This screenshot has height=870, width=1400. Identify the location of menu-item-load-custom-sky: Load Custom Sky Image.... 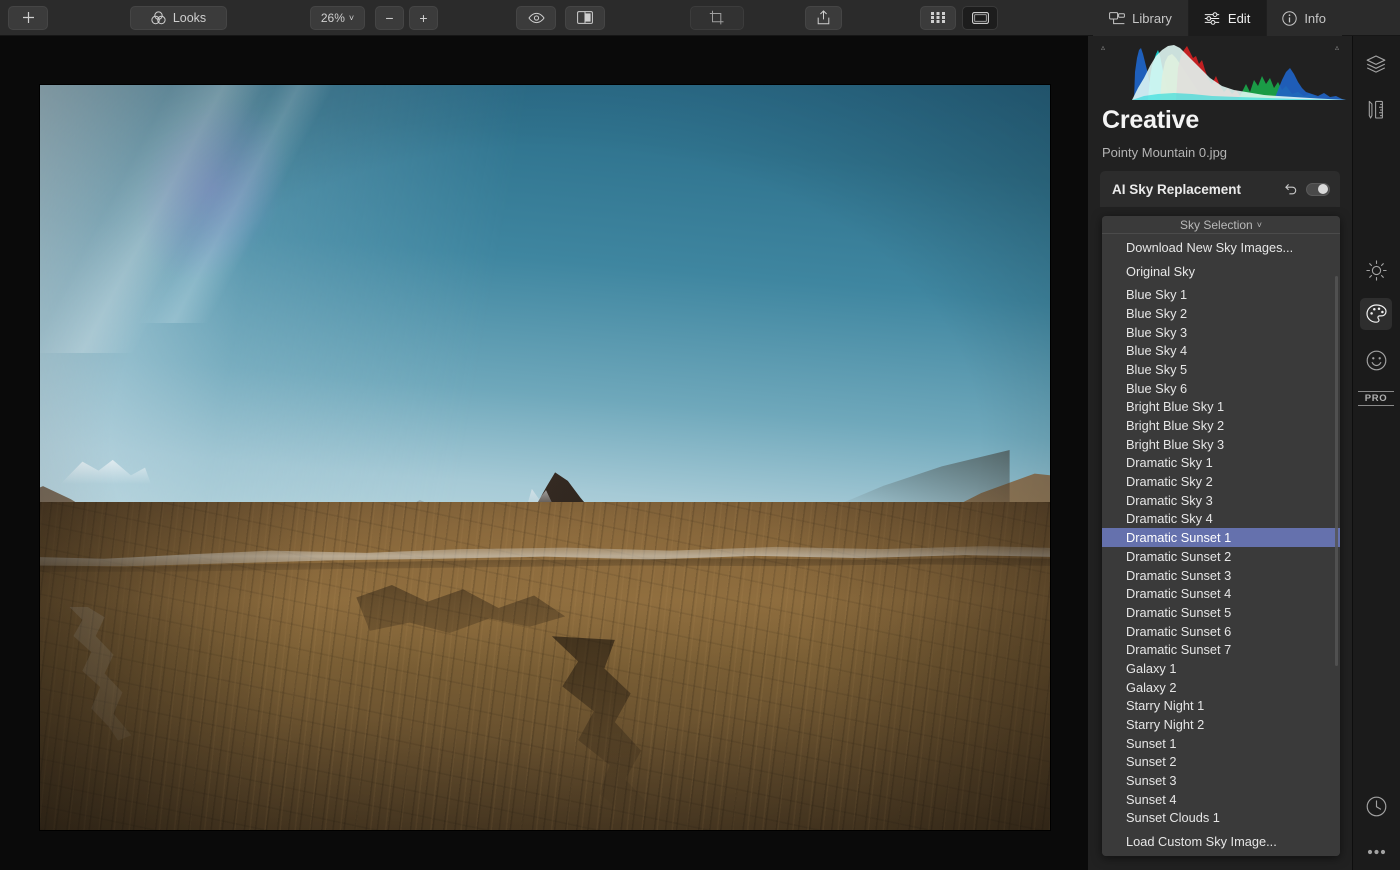
(1221, 841).